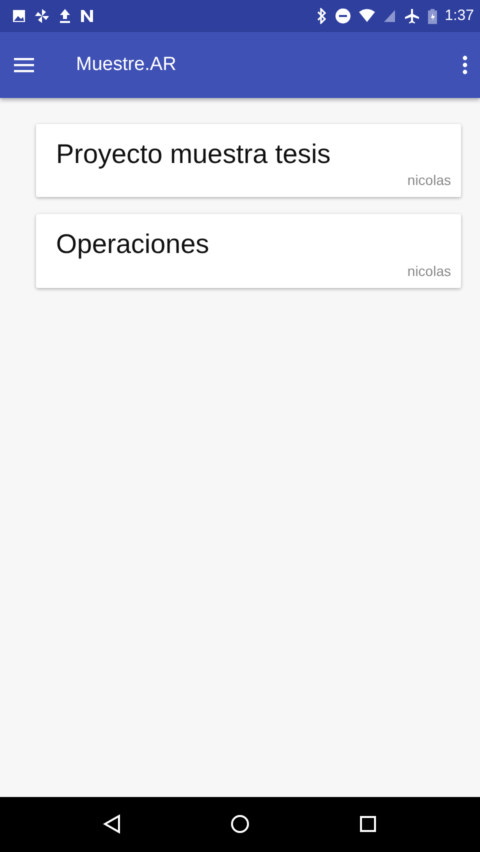 This screenshot has width=480, height=852. Describe the element at coordinates (366, 16) in the screenshot. I see `wifi-icon` at that location.